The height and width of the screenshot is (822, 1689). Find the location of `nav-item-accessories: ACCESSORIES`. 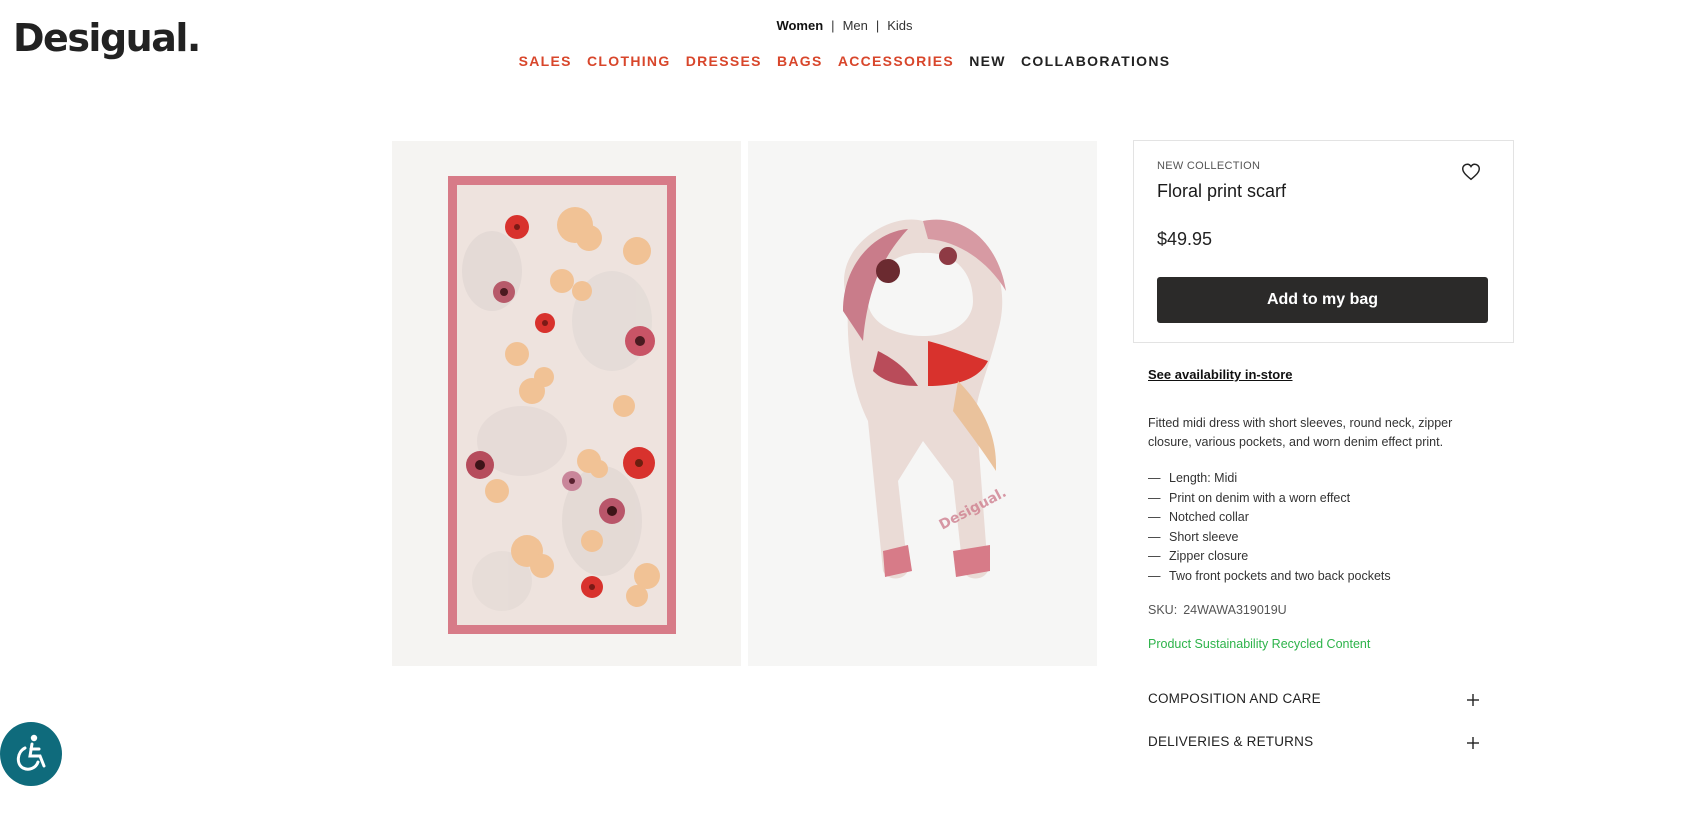

nav-item-accessories: ACCESSORIES is located at coordinates (896, 61).